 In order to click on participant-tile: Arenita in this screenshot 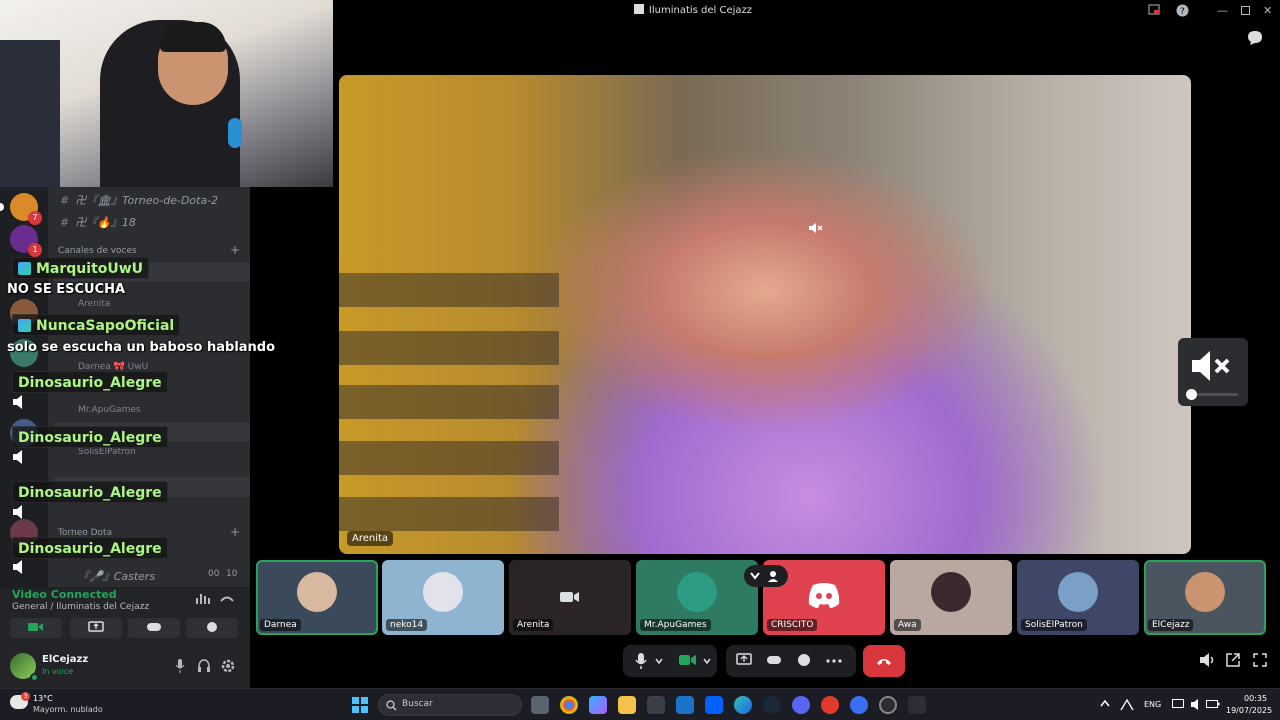, I will do `click(570, 597)`.